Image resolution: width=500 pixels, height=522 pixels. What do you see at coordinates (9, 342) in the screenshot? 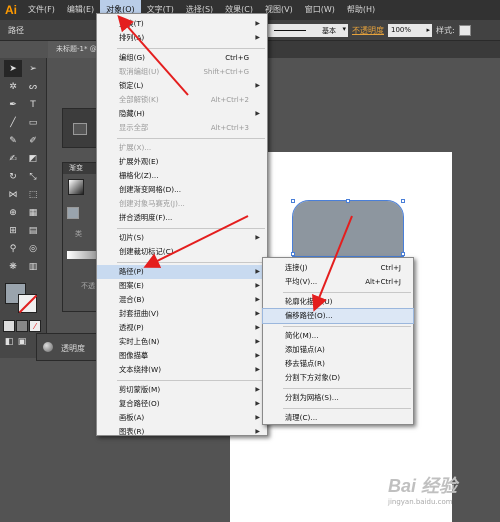
I see `draw-mode-icon: ◧` at bounding box center [9, 342].